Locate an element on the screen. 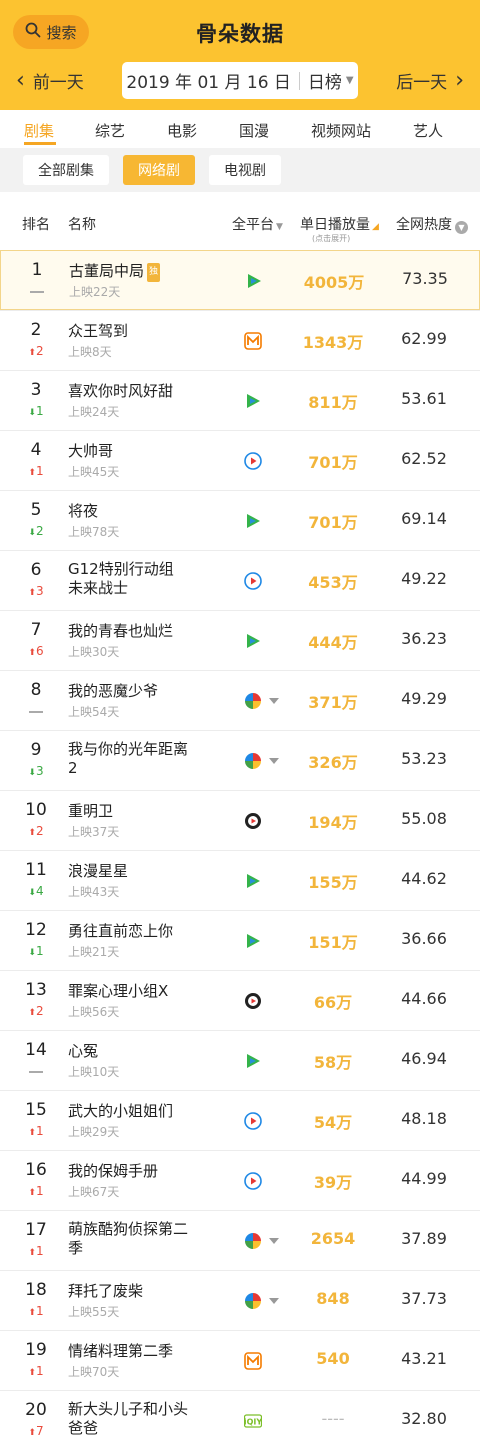 Image resolution: width=480 pixels, height=1450 pixels. daily-plays: 326万 is located at coordinates (333, 761).